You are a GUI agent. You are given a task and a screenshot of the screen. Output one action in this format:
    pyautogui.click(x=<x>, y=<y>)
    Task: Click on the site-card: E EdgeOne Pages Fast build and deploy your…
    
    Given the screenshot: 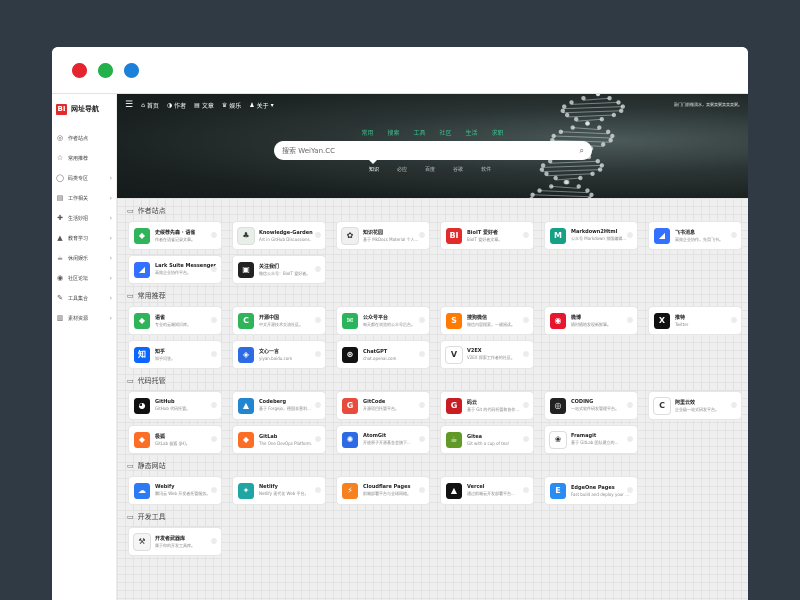 What is the action you would take?
    pyautogui.click(x=591, y=490)
    